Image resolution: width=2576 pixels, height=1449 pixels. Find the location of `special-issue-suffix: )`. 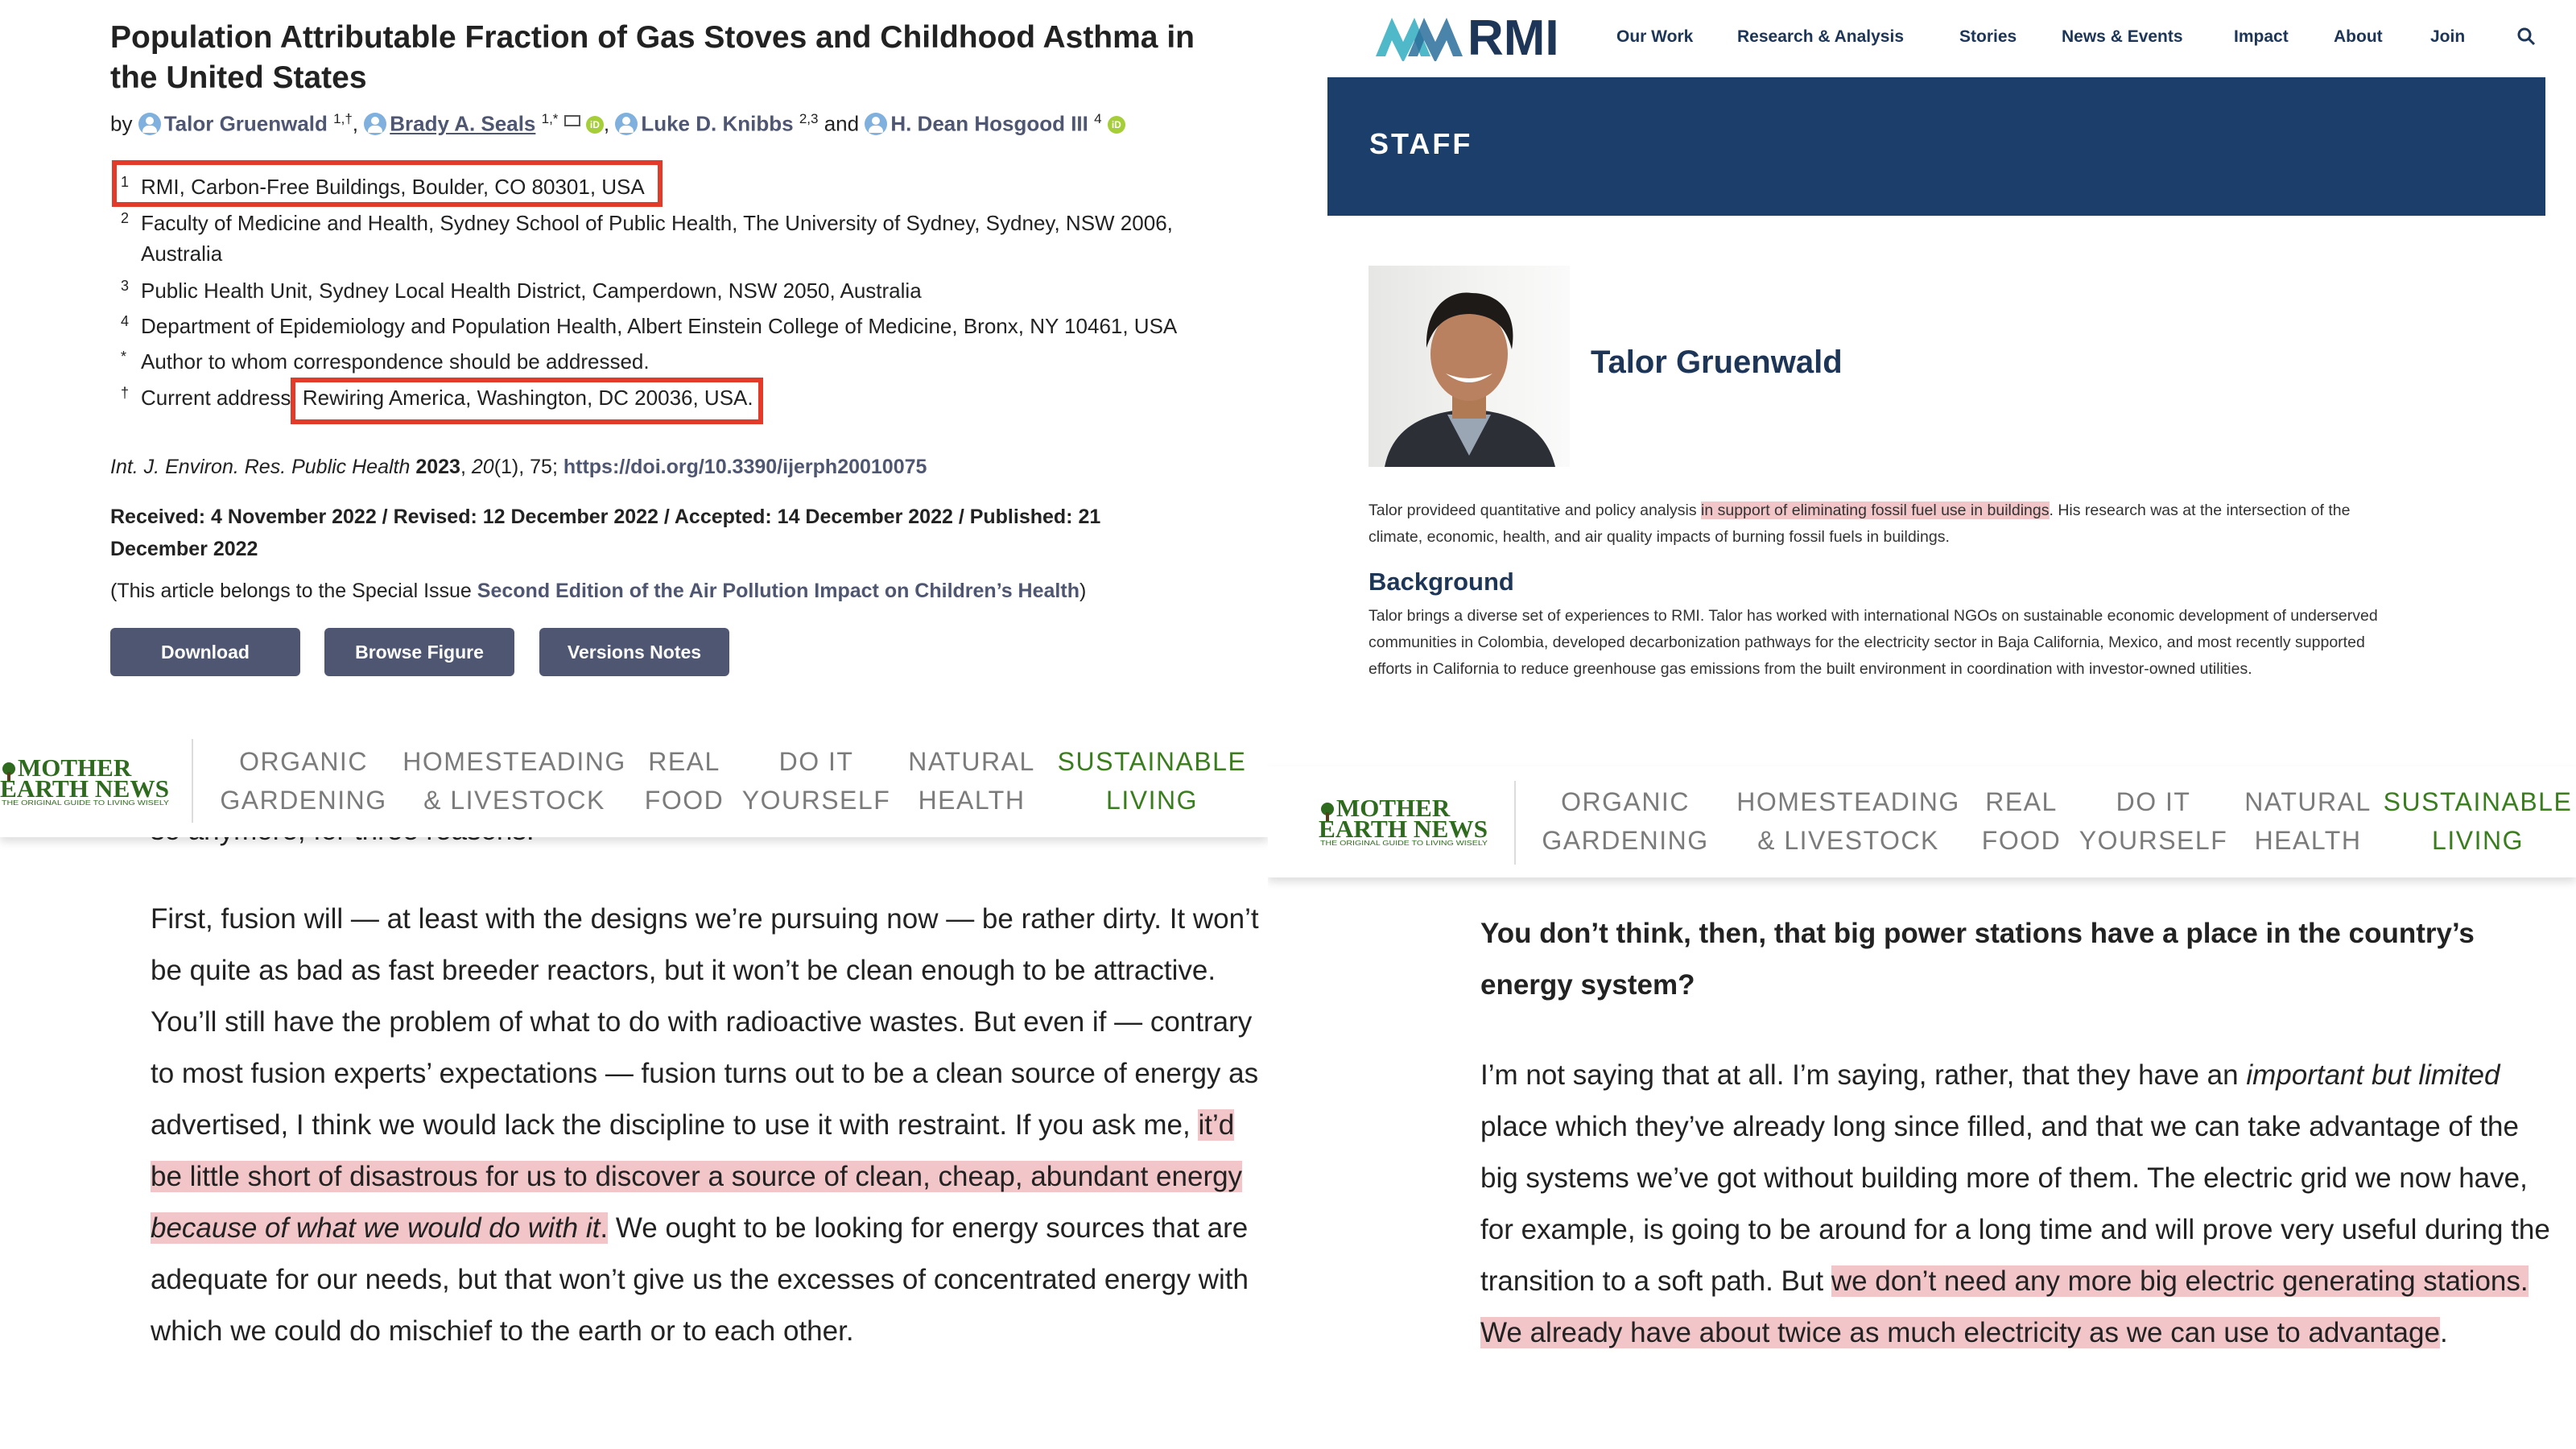

special-issue-suffix: ) is located at coordinates (1083, 591).